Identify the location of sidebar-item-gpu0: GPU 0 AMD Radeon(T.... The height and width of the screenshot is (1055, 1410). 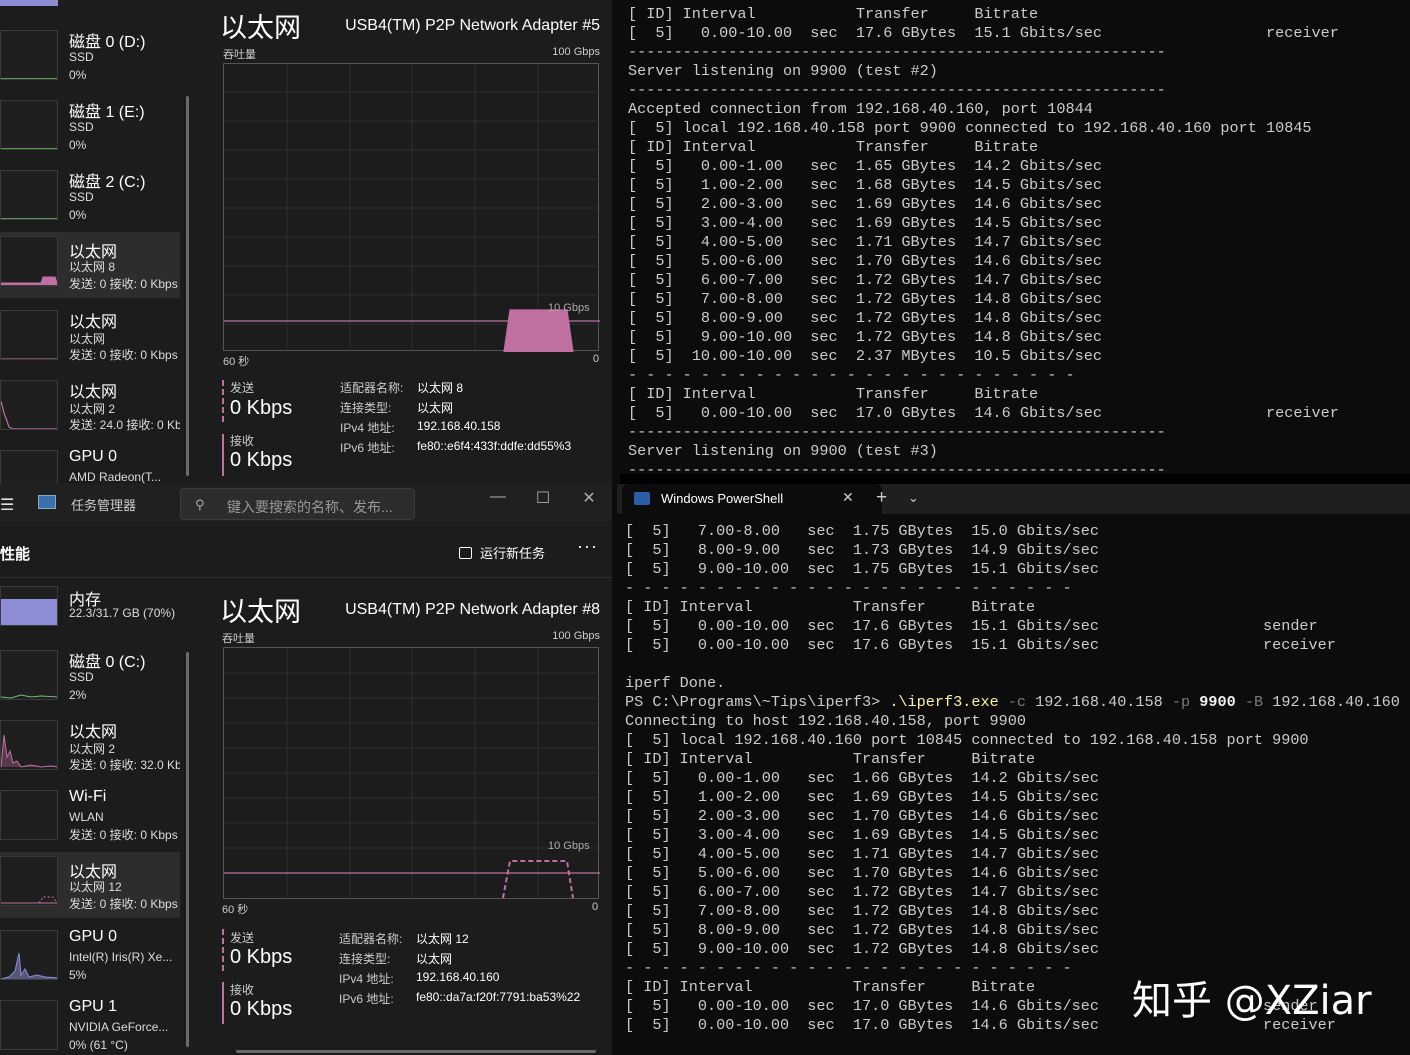
(90, 465).